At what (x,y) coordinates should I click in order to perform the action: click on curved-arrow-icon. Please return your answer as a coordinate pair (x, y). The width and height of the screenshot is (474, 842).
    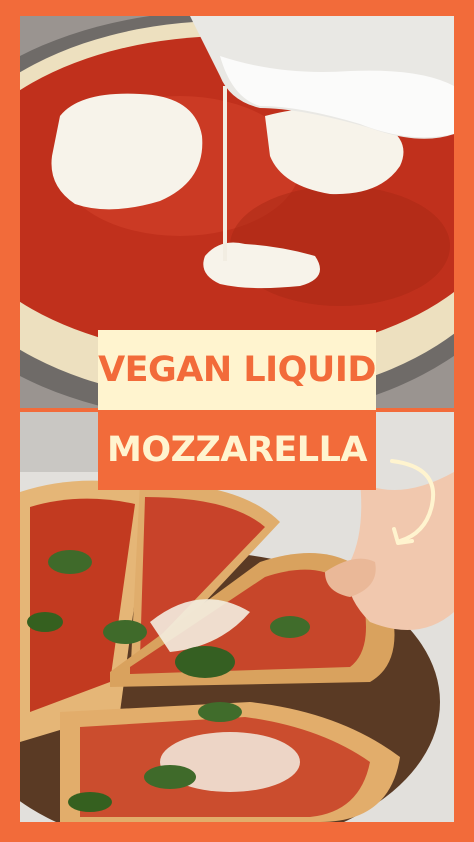
    Looking at the image, I should click on (413, 502).